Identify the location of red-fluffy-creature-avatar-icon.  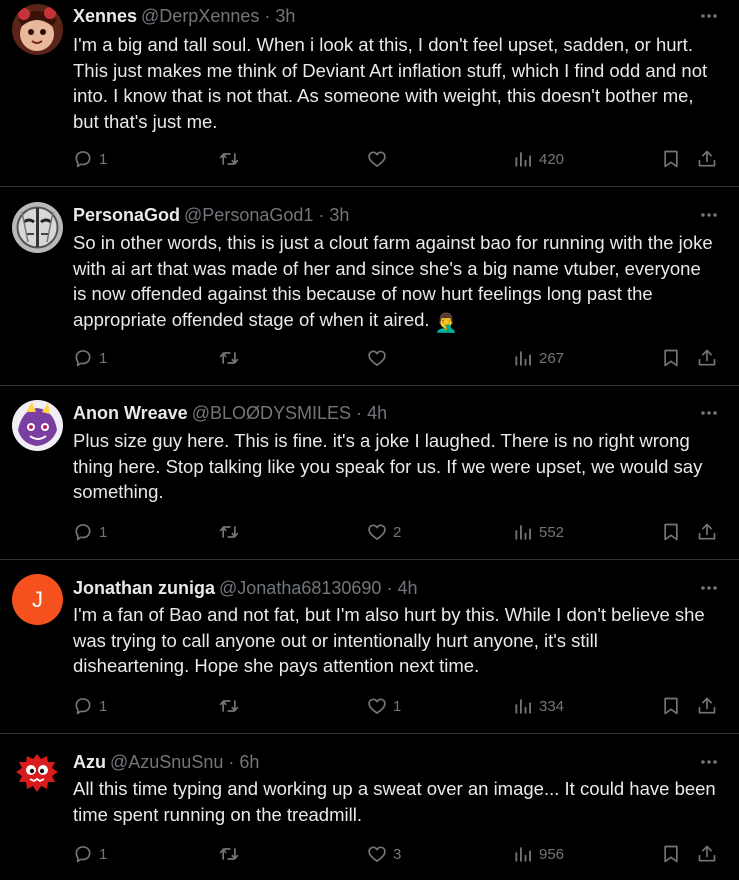
(37, 773).